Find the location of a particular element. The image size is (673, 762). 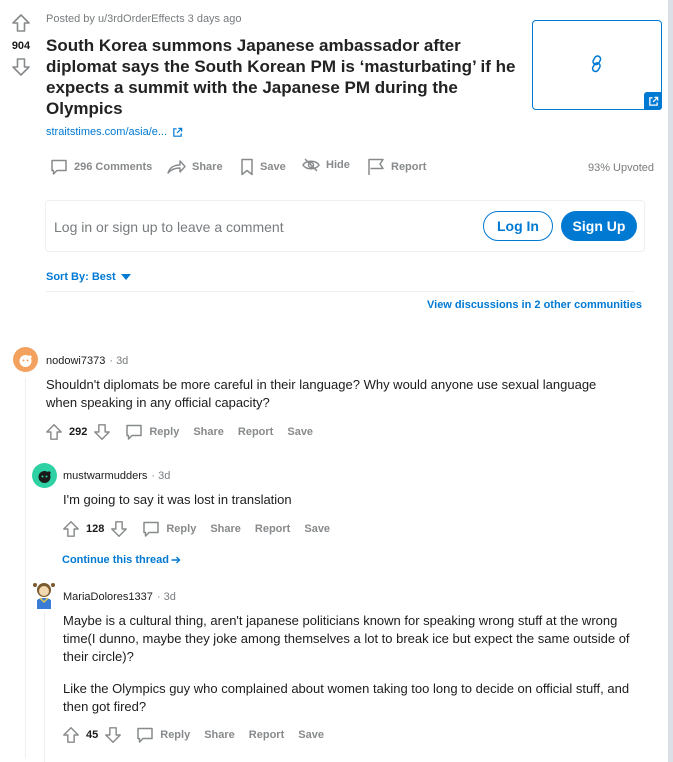

hide-eye-icon is located at coordinates (311, 165).